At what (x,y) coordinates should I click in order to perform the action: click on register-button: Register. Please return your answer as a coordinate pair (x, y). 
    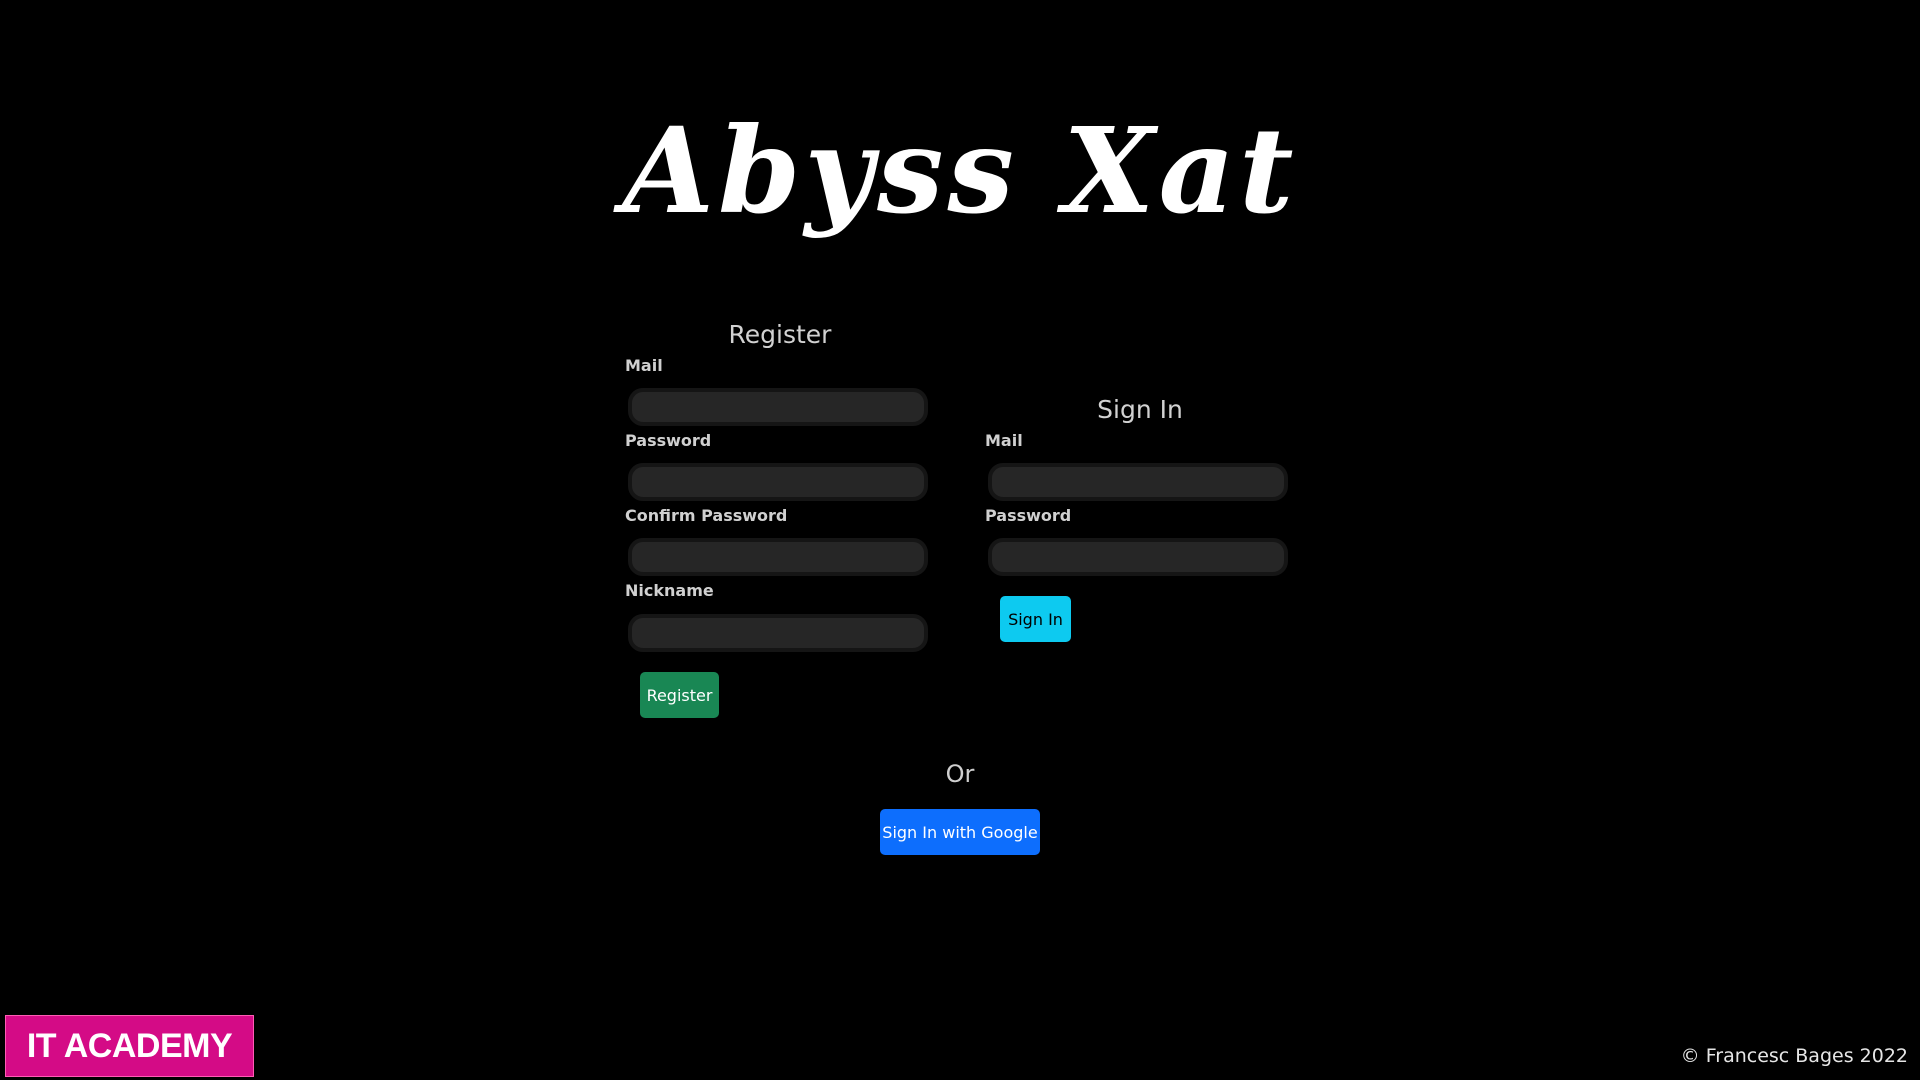
    Looking at the image, I should click on (679, 695).